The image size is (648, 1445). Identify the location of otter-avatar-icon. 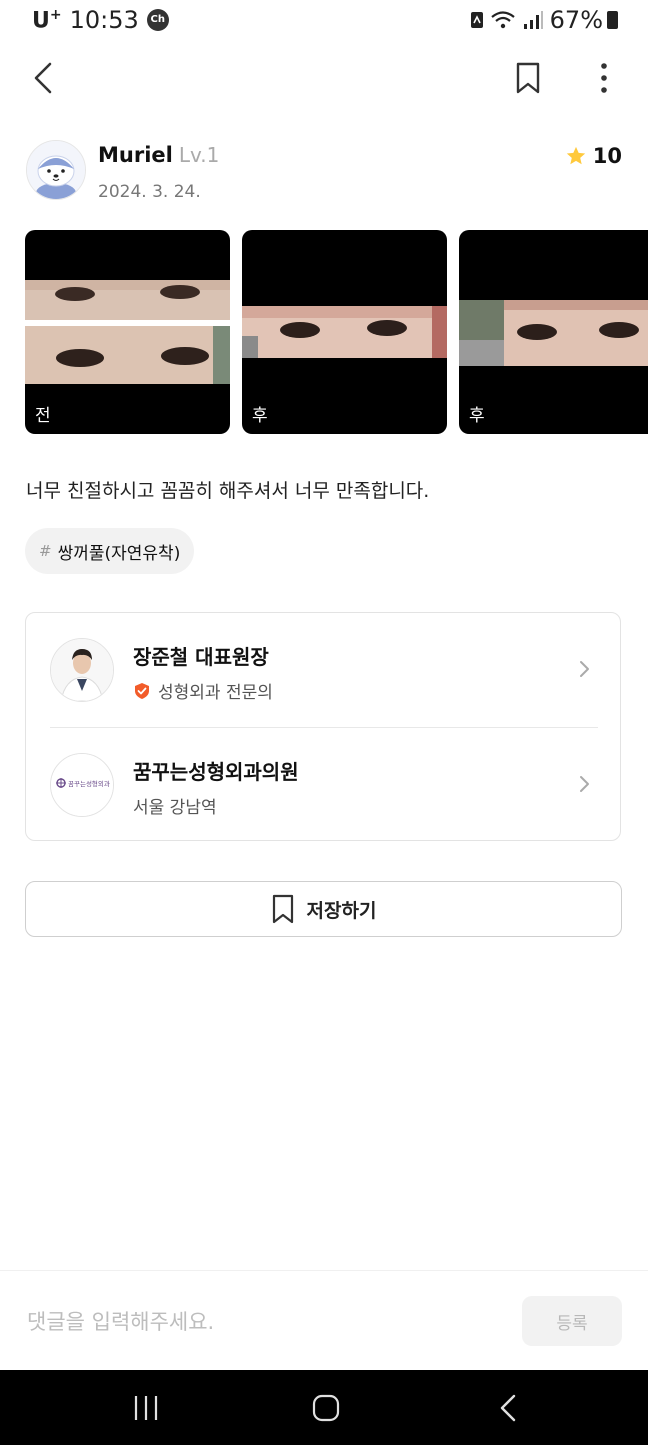
(56, 170).